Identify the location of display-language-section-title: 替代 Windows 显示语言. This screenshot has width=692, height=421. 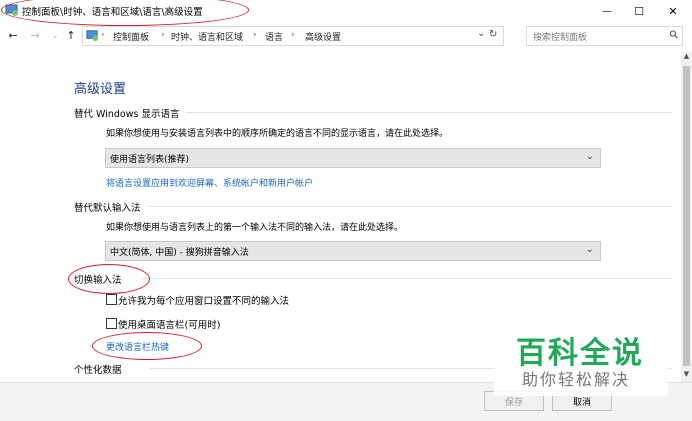
(127, 114).